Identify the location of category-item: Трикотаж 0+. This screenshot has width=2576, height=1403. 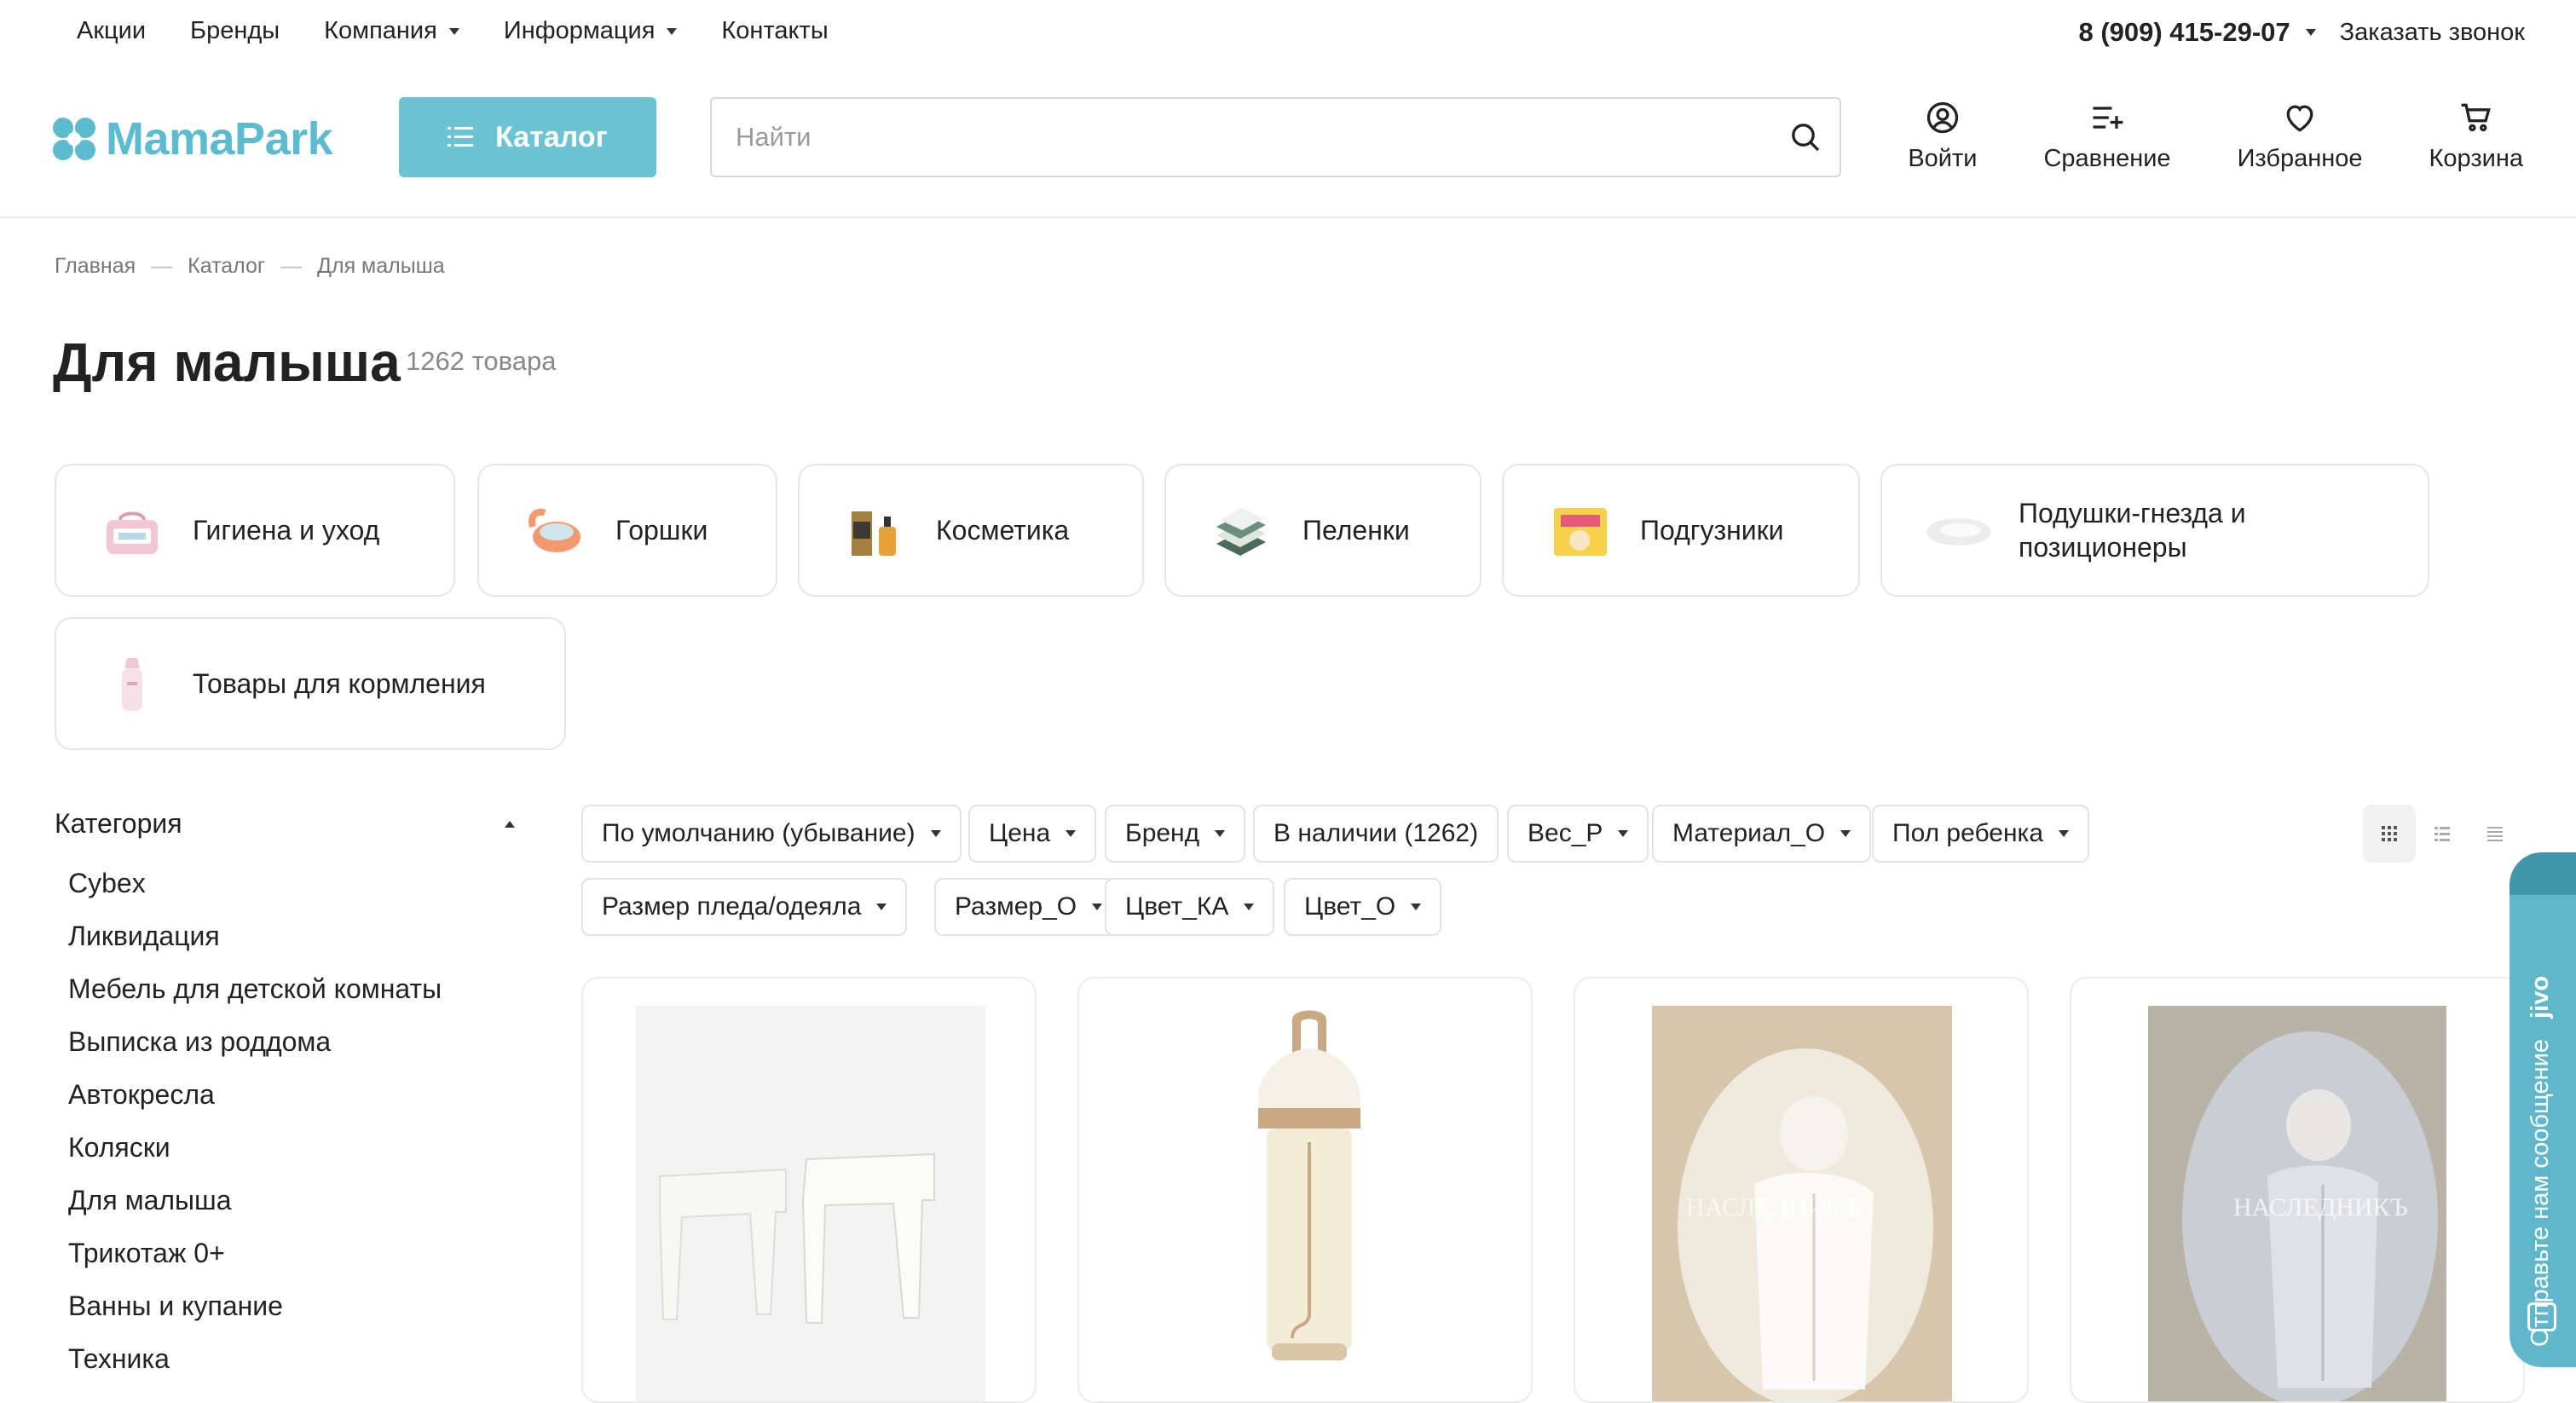
(293, 1253).